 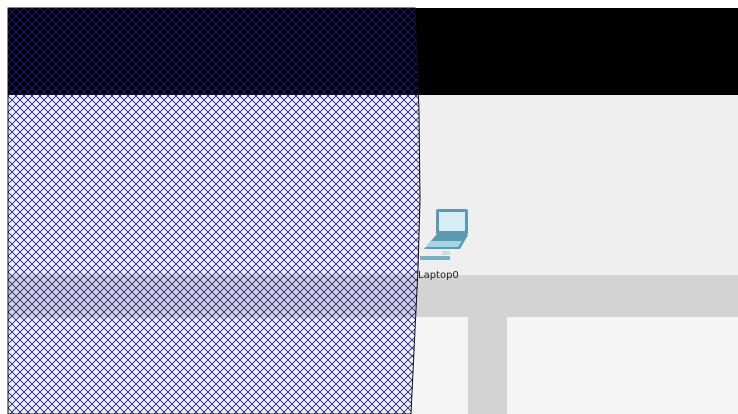 What do you see at coordinates (438, 275) in the screenshot?
I see `device-label: Laptop0` at bounding box center [438, 275].